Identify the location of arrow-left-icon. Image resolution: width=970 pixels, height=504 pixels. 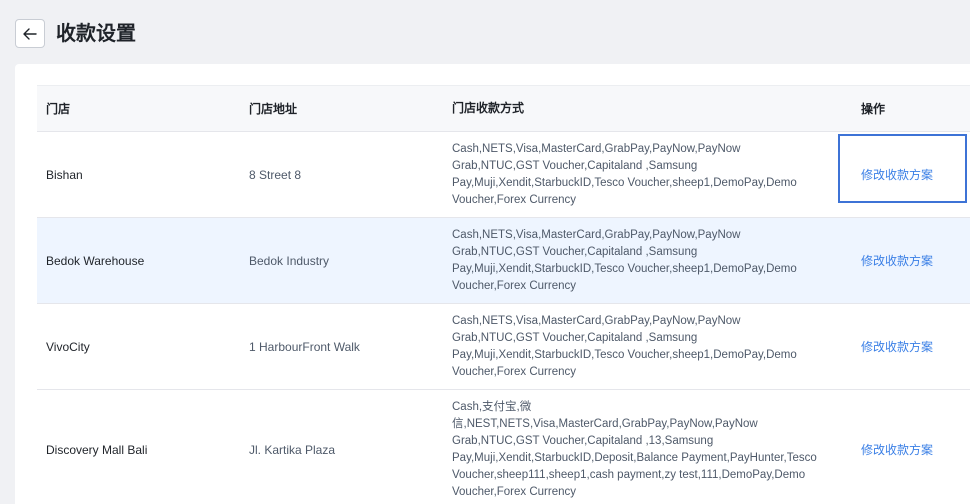
(30, 33).